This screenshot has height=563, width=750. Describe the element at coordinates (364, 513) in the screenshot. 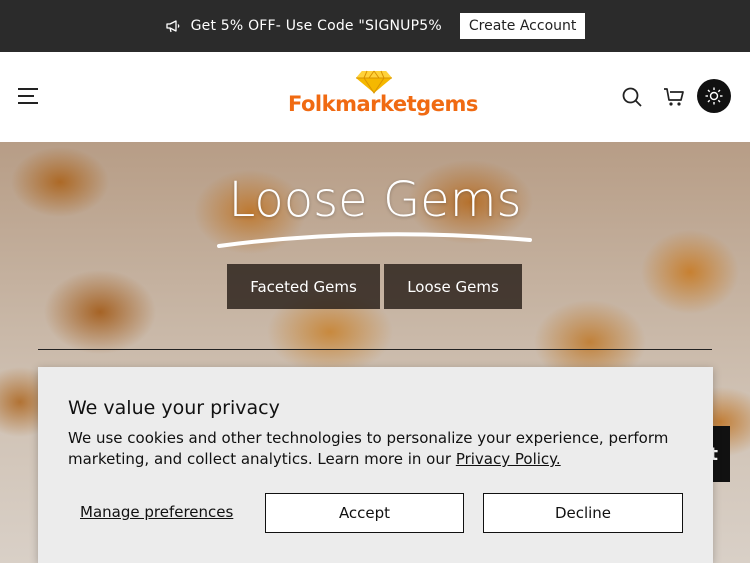

I see `accept-button: Accept` at that location.